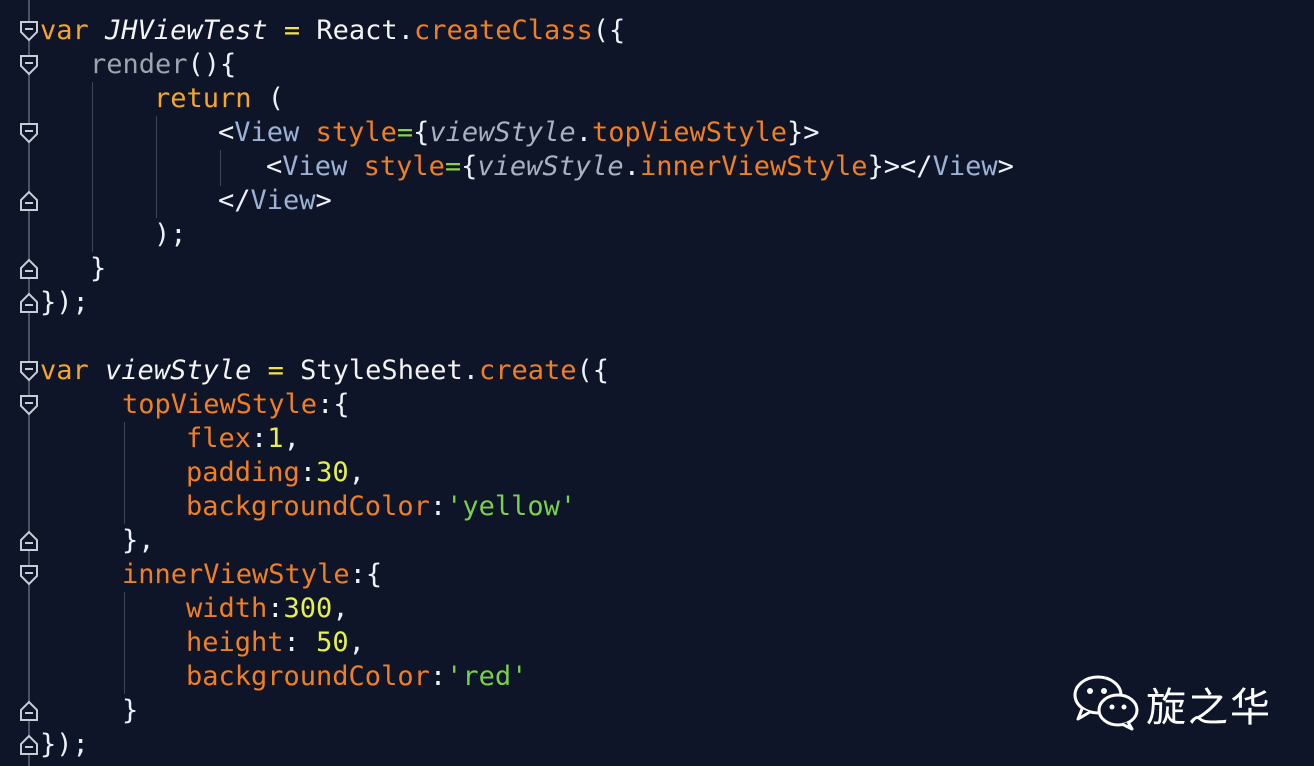  I want to click on token-punctuation: );, so click(170, 234).